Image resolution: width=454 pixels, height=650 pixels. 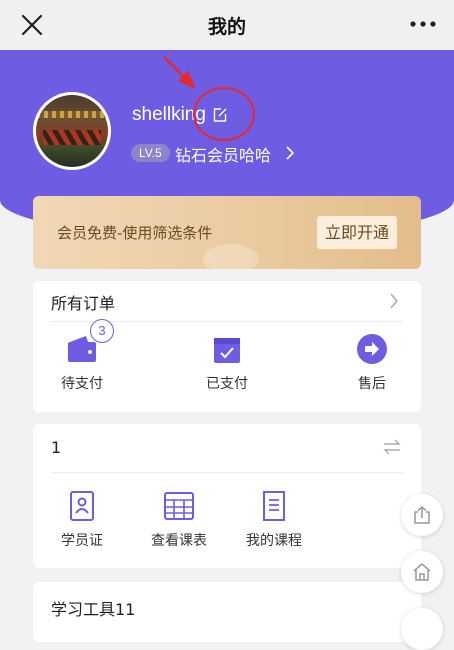 What do you see at coordinates (372, 349) in the screenshot?
I see `after-sale-arrow-icon` at bounding box center [372, 349].